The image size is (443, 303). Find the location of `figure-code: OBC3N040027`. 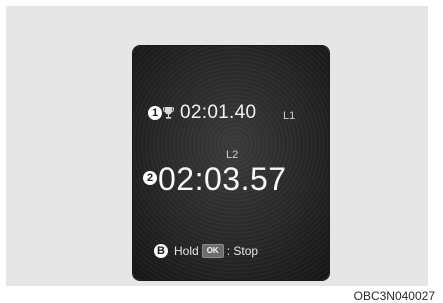

figure-code: OBC3N040027 is located at coordinates (394, 296).